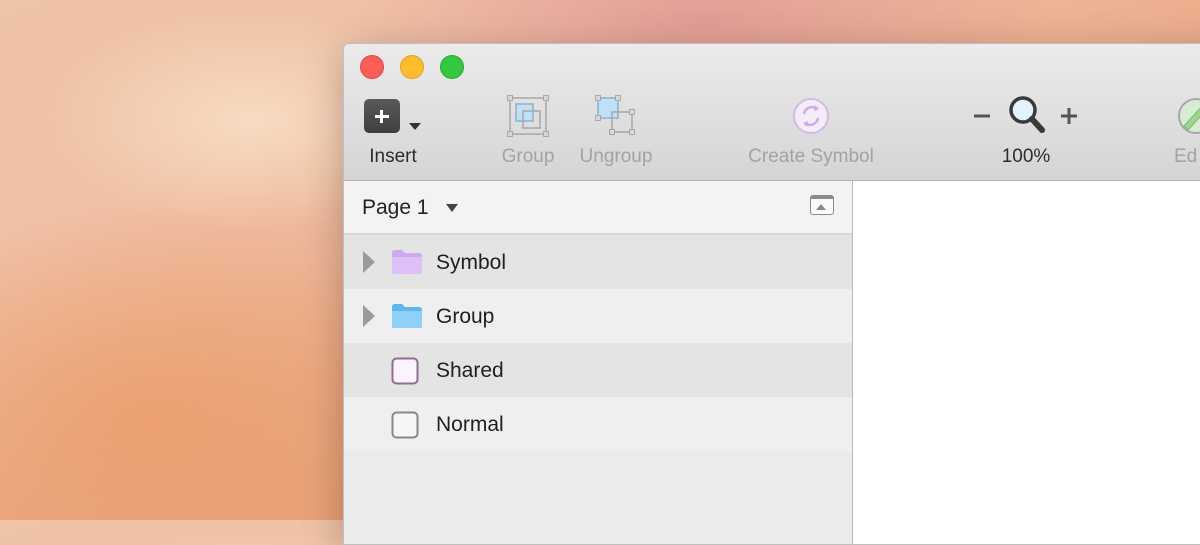 This screenshot has width=1200, height=545. What do you see at coordinates (372, 67) in the screenshot?
I see `close-window-button` at bounding box center [372, 67].